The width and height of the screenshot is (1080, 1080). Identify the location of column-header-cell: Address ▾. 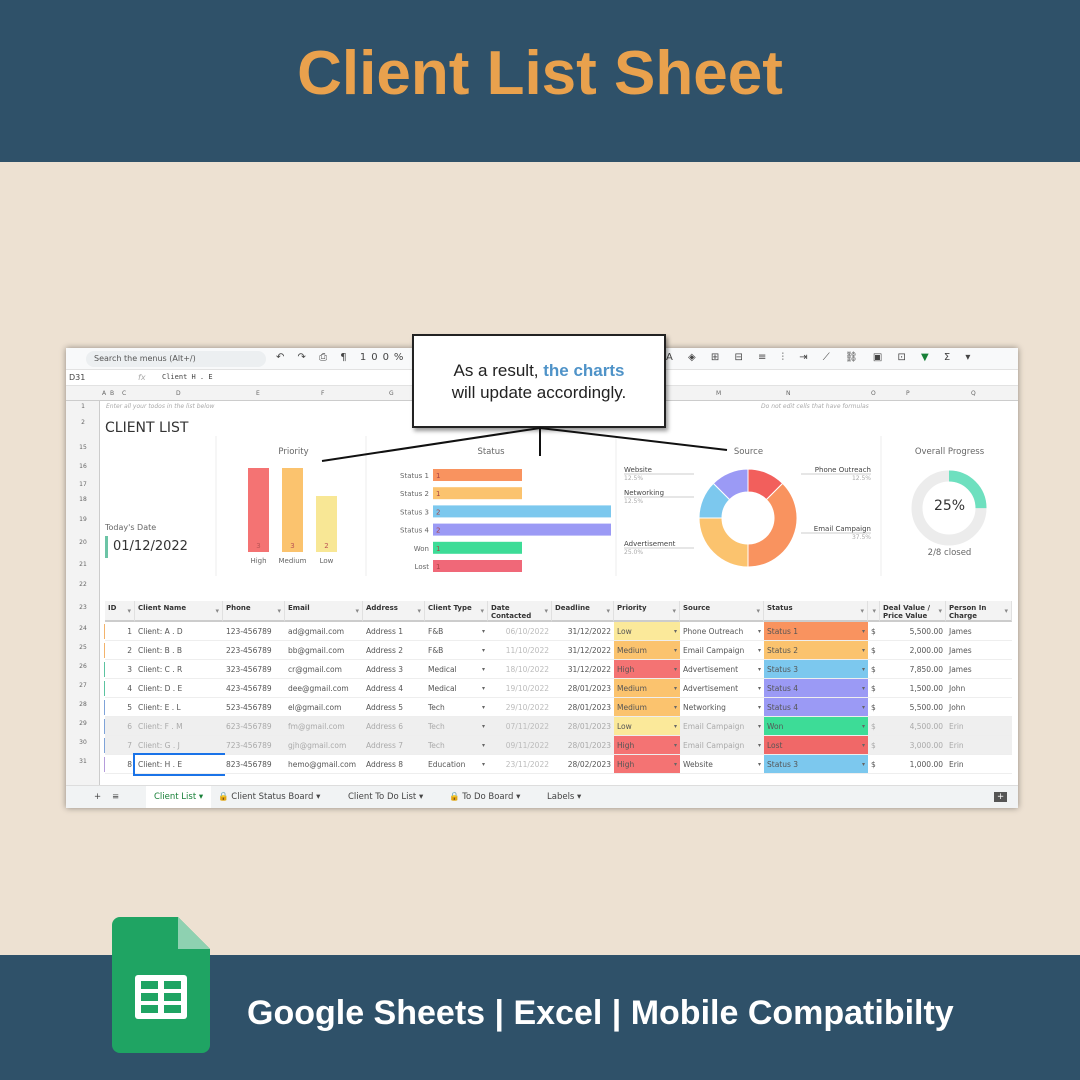
(394, 611).